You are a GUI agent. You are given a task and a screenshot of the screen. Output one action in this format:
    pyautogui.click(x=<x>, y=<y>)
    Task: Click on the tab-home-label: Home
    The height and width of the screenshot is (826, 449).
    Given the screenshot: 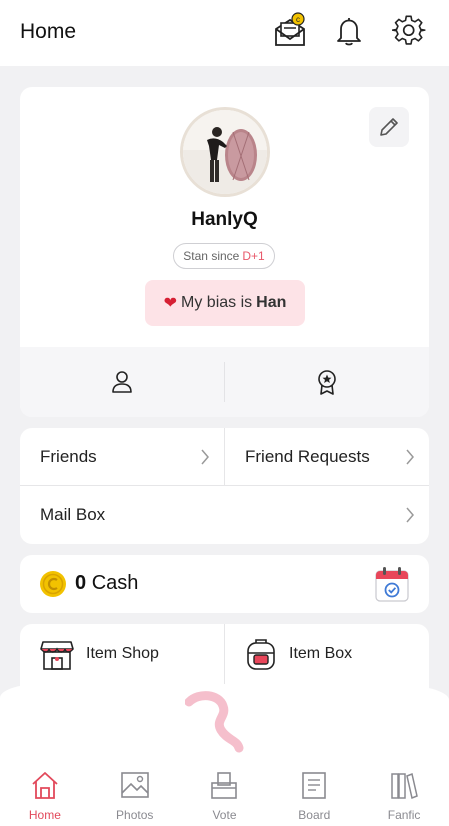 What is the action you would take?
    pyautogui.click(x=44, y=815)
    